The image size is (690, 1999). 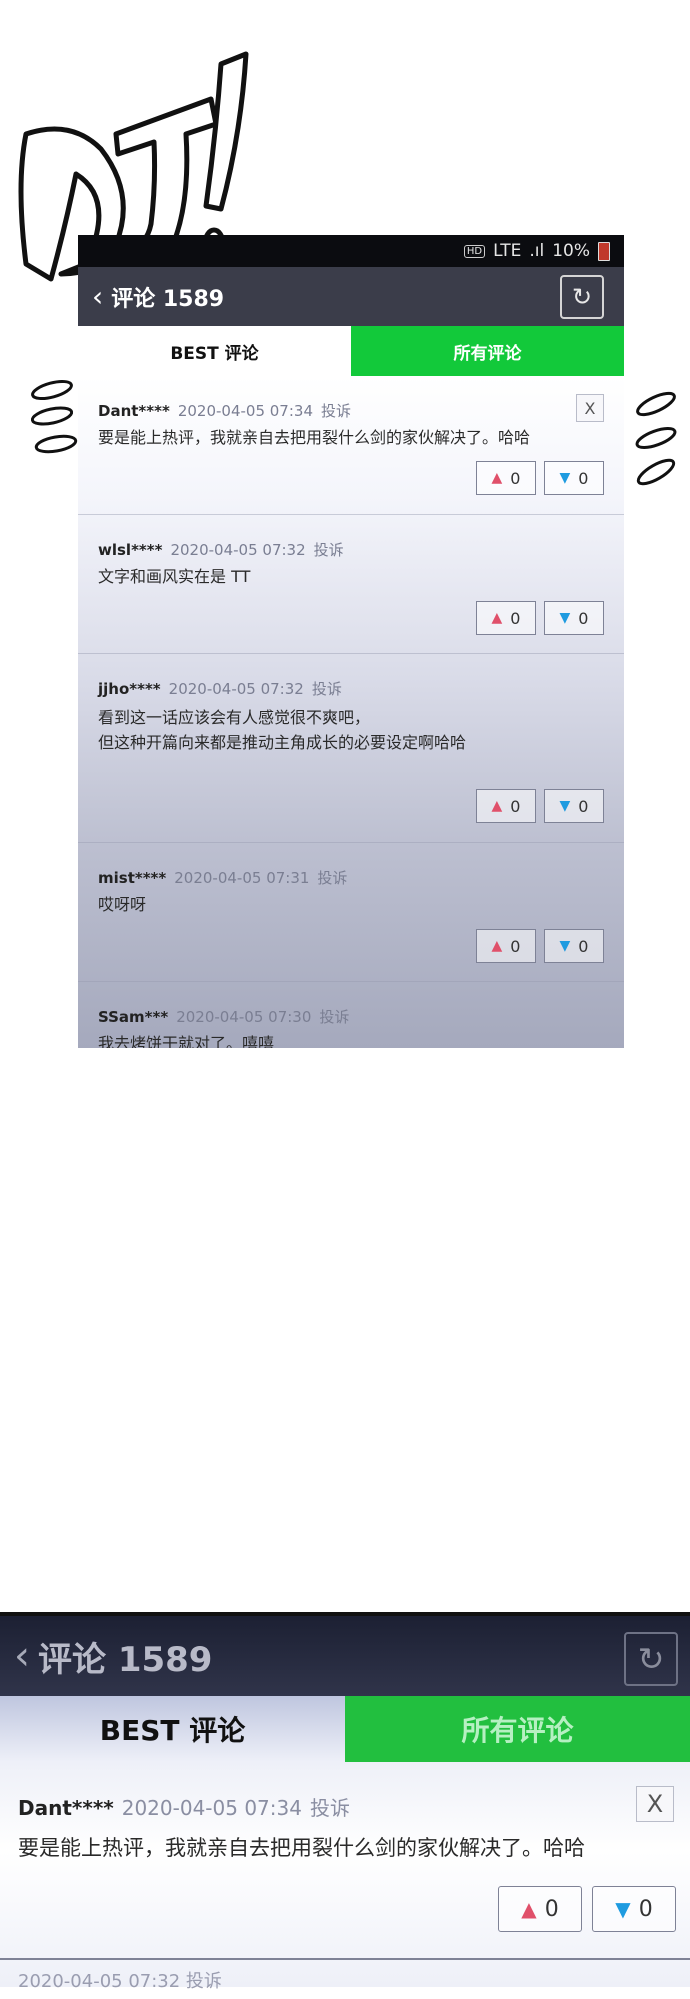 What do you see at coordinates (507, 251) in the screenshot?
I see `network-indicator: LTE` at bounding box center [507, 251].